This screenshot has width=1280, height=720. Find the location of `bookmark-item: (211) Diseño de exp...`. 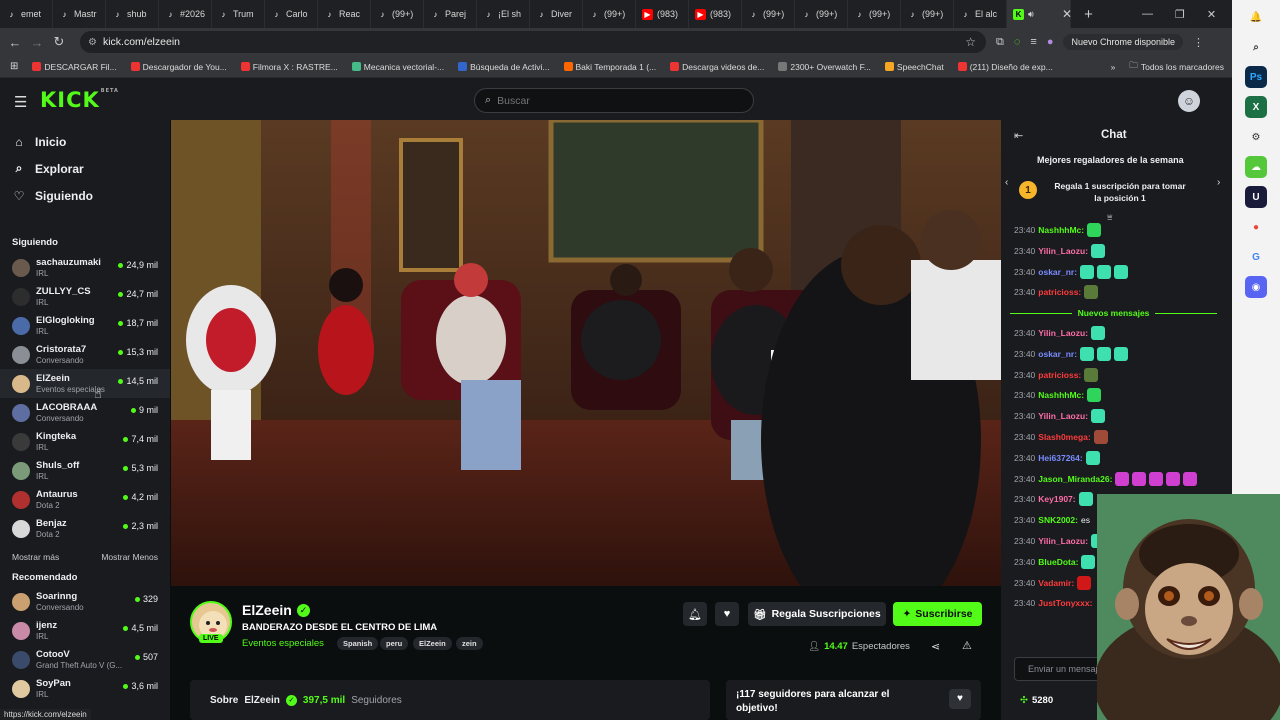

bookmark-item: (211) Diseño de exp... is located at coordinates (1005, 67).